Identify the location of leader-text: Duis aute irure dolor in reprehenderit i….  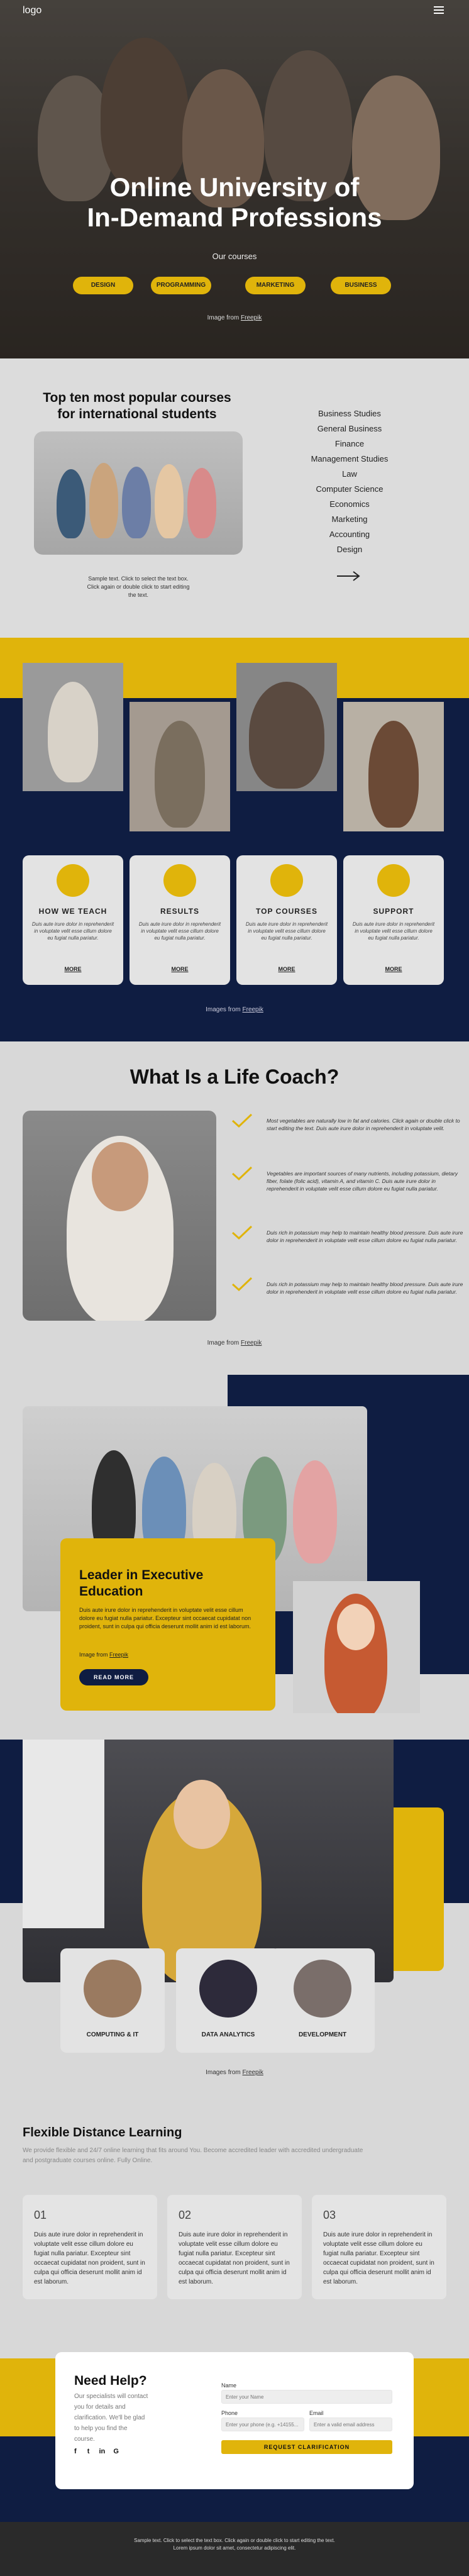
(165, 1618).